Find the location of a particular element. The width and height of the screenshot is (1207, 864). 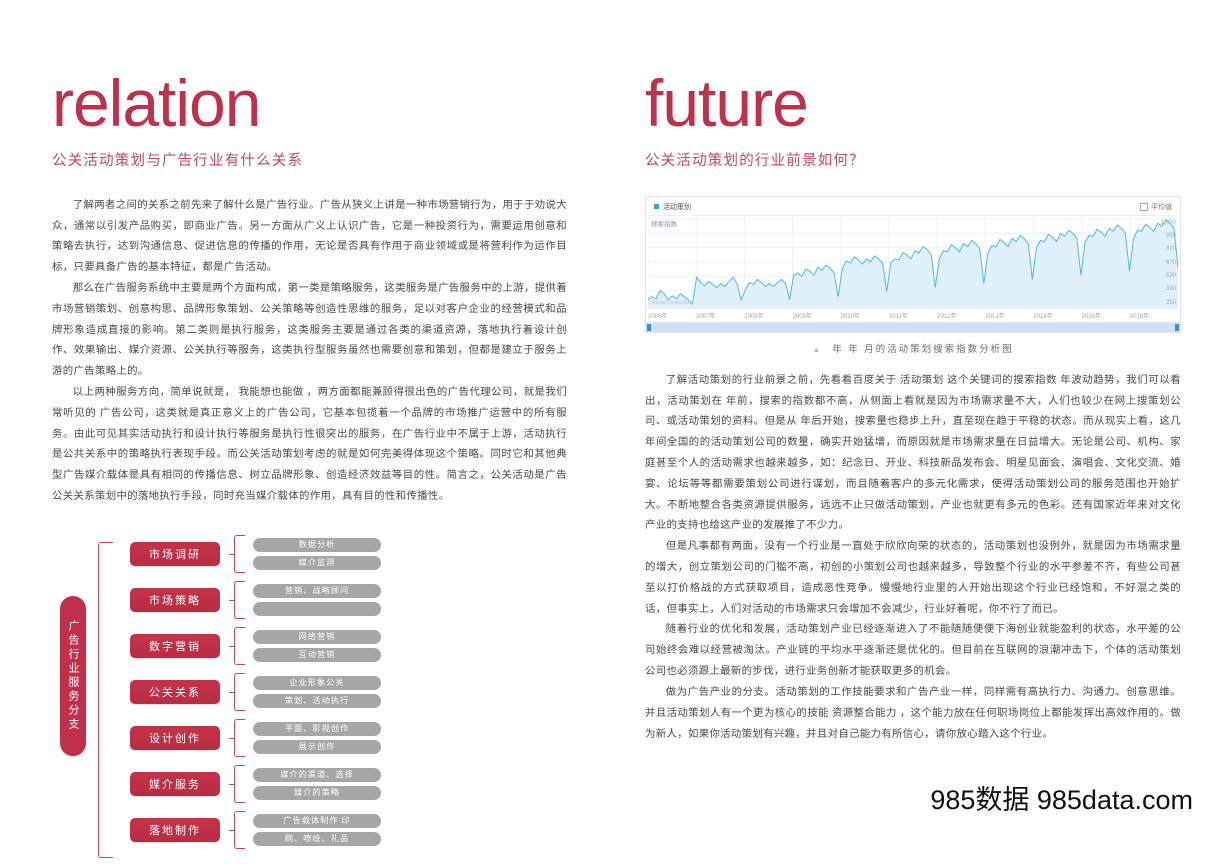

diagram-row: 媒介服务 媒介的渠道、选择 媒介的策略 is located at coordinates (348, 784).